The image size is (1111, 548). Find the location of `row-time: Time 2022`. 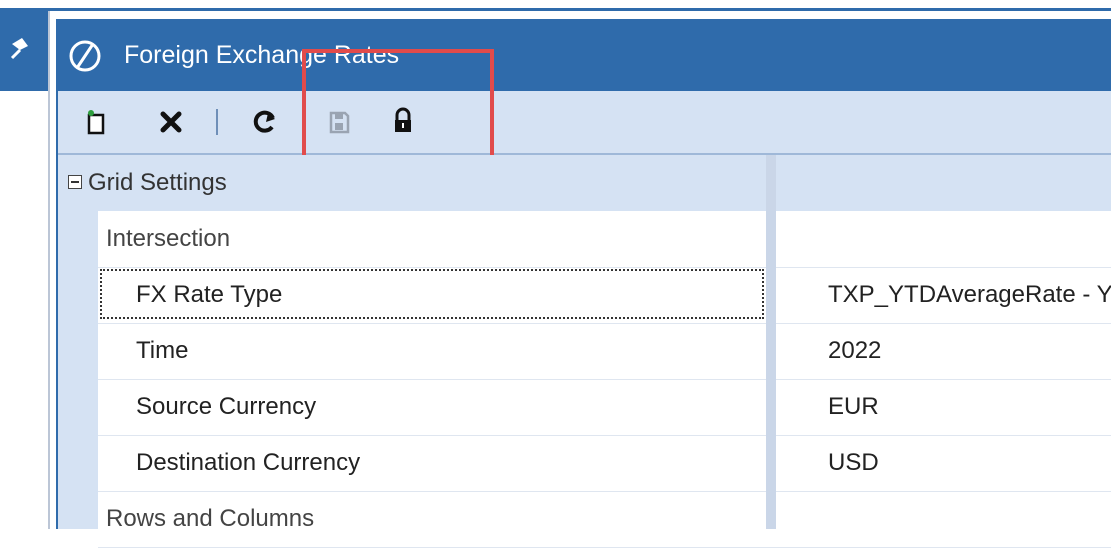

row-time: Time 2022 is located at coordinates (604, 351).